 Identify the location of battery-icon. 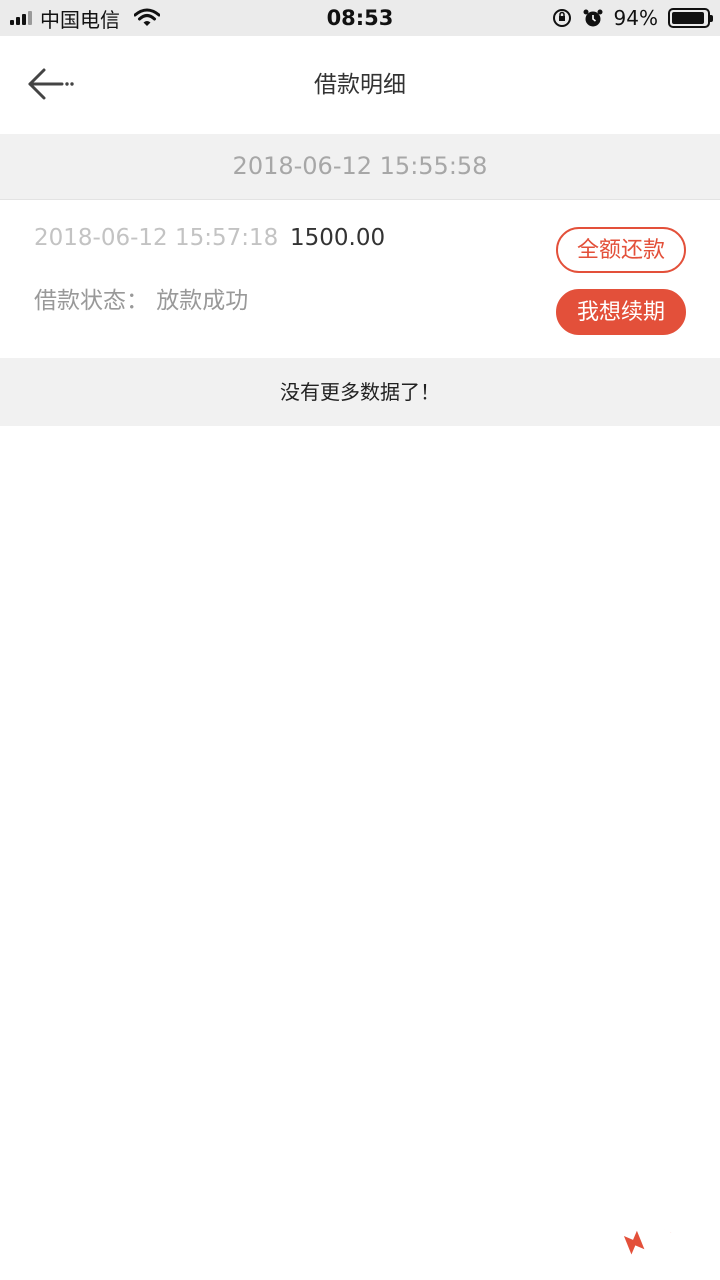
(690, 18).